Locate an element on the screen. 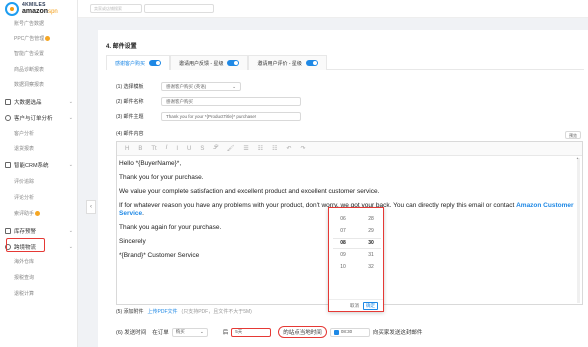 The image size is (588, 347). name-row: (2) 邮件名称 感谢客户购买 is located at coordinates (208, 101).